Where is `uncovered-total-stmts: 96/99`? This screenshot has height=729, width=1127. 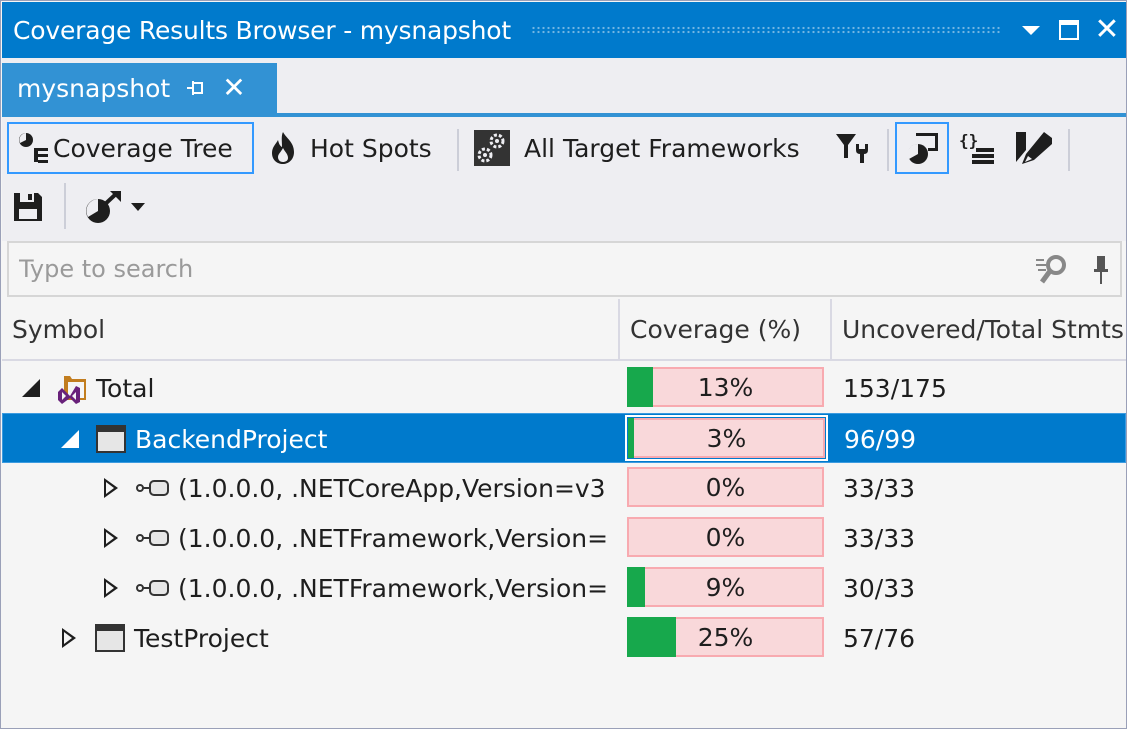
uncovered-total-stmts: 96/99 is located at coordinates (880, 439).